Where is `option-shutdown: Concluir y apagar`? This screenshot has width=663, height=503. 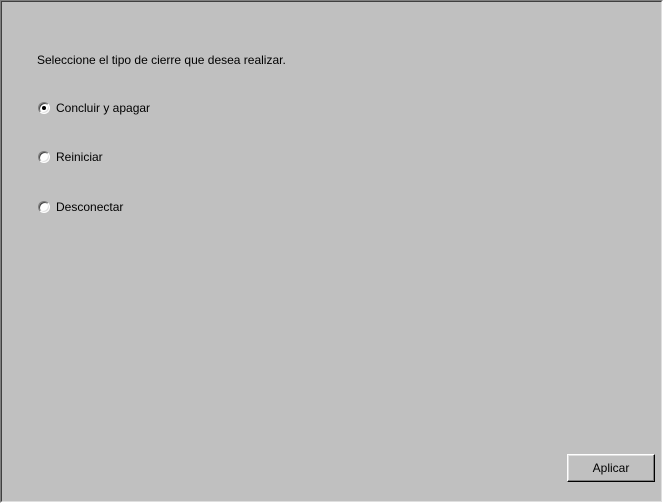
option-shutdown: Concluir y apagar is located at coordinates (94, 108).